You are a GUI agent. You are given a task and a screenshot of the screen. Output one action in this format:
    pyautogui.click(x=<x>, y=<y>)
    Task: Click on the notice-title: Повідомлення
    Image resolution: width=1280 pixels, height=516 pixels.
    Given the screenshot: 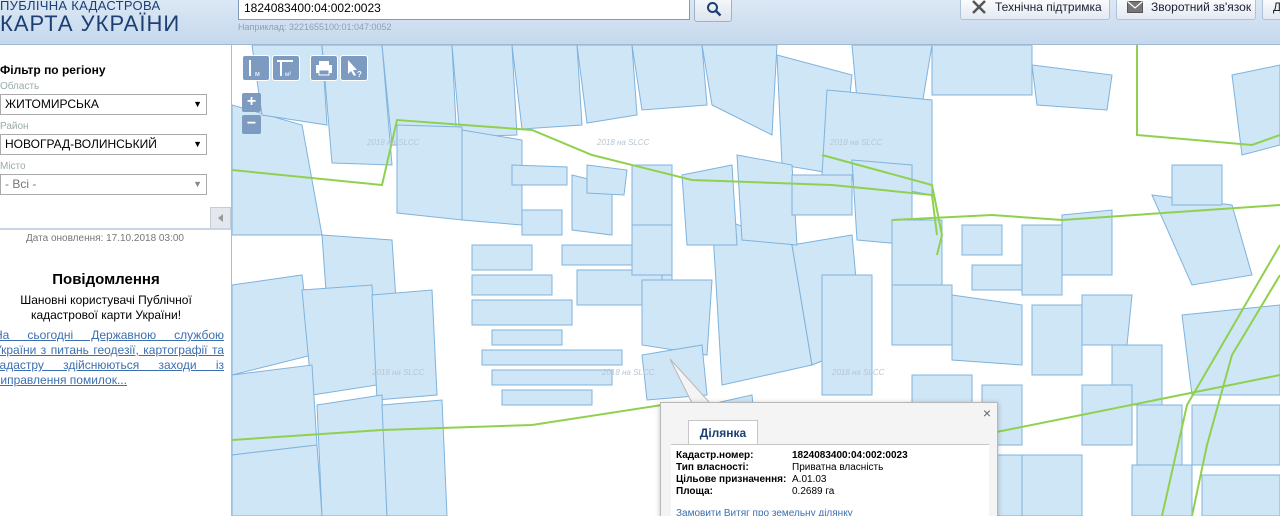 What is the action you would take?
    pyautogui.click(x=106, y=279)
    